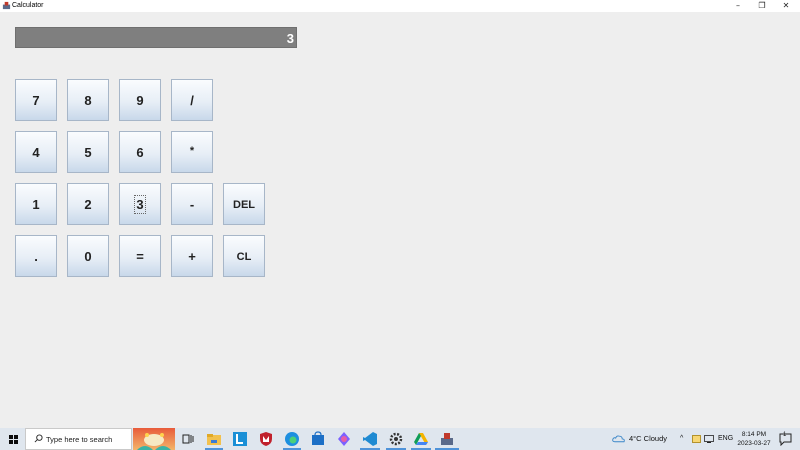 This screenshot has height=450, width=800. I want to click on settings-gear-icon, so click(396, 439).